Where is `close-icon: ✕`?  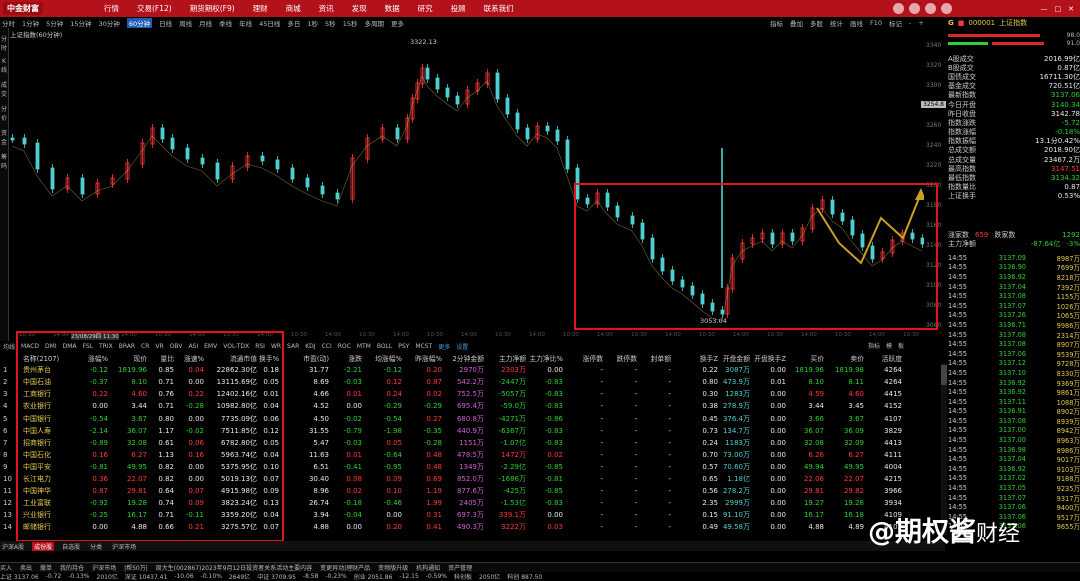 close-icon: ✕ is located at coordinates (1071, 9).